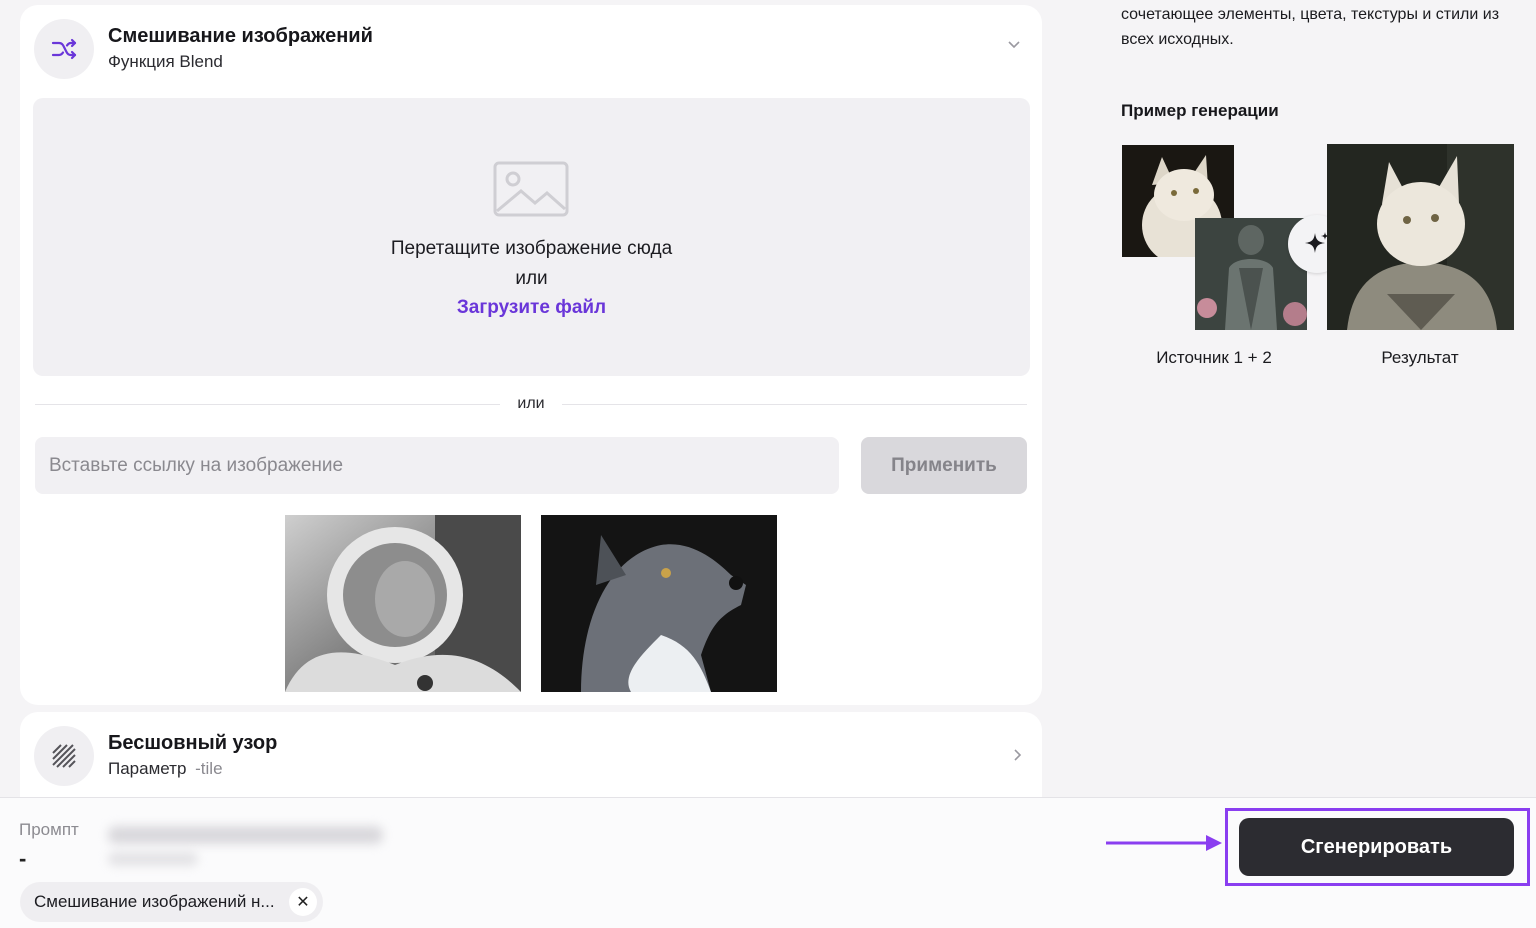 This screenshot has height=928, width=1536. I want to click on divider-or: или, so click(531, 403).